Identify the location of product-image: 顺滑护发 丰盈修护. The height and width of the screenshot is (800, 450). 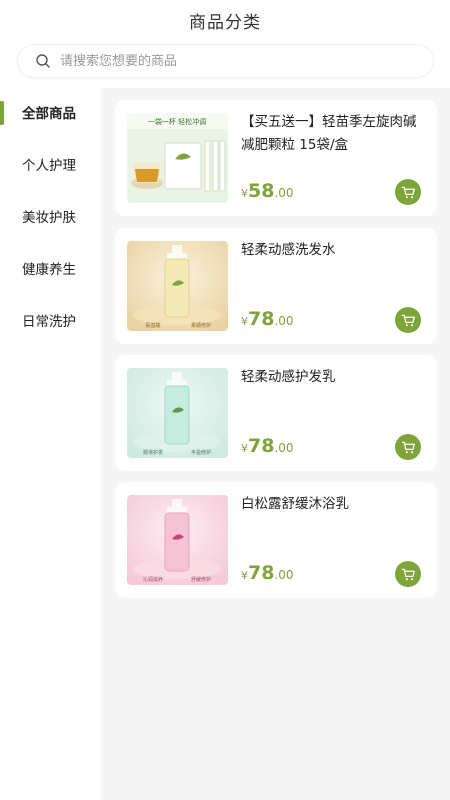
(177, 413).